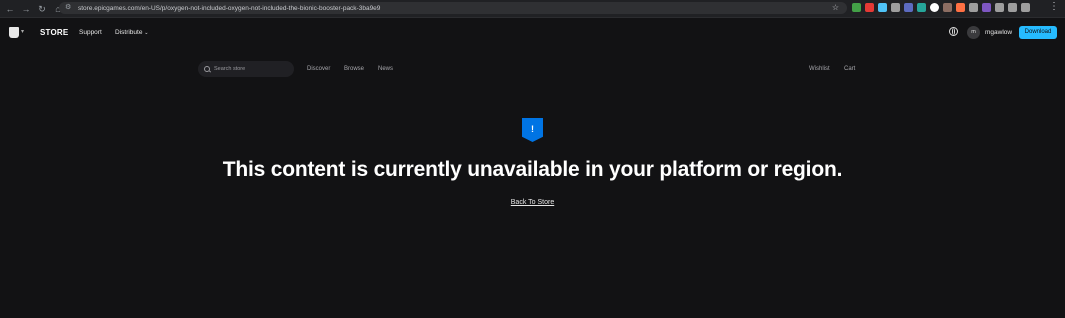 The image size is (1065, 318). What do you see at coordinates (129, 32) in the screenshot?
I see `distribute-label: Distribute` at bounding box center [129, 32].